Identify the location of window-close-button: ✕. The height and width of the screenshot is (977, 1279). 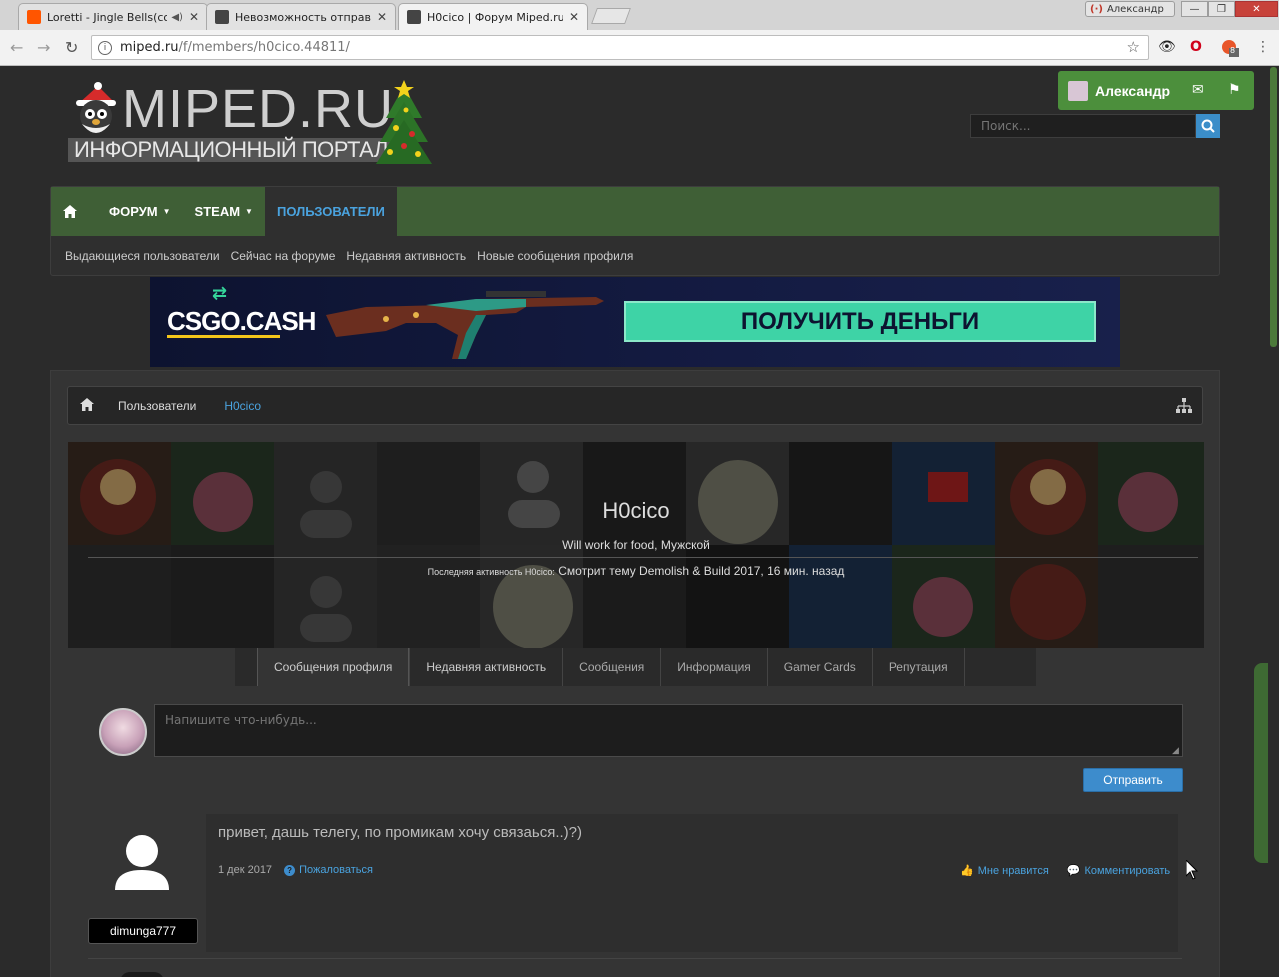
(1256, 9).